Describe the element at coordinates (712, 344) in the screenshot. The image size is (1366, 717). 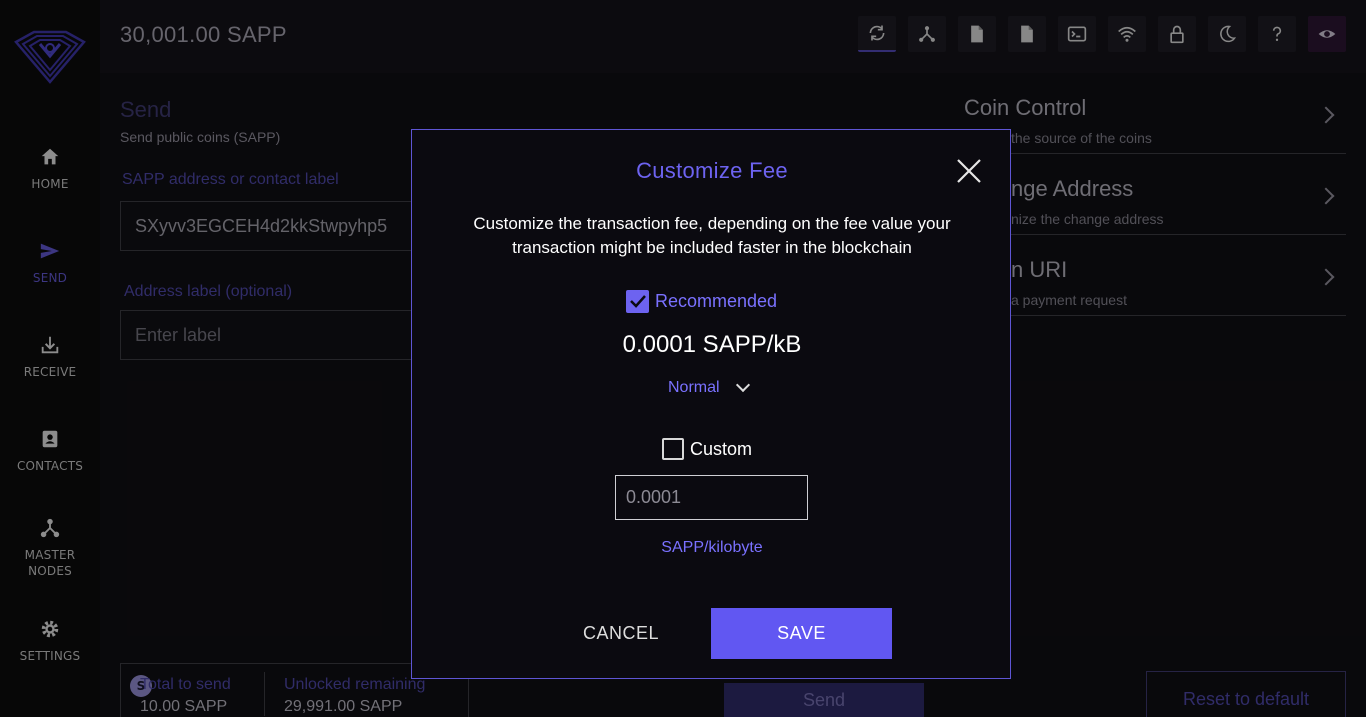
I see `recommended-fee-value: 0.0001 SAPP/kB` at that location.